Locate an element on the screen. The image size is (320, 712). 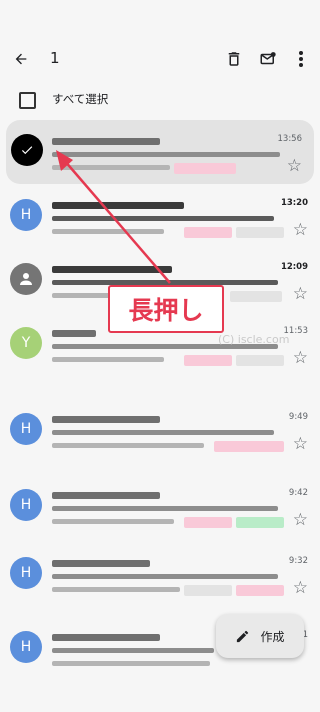
select-all-label: すべて選択 is located at coordinates (80, 99).